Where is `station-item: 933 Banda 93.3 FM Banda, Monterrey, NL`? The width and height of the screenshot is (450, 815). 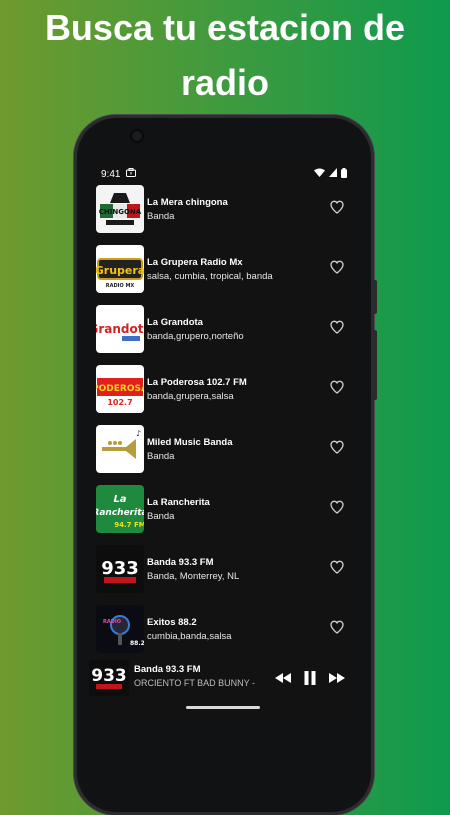
station-item: 933 Banda 93.3 FM Banda, Monterrey, NL is located at coordinates (223, 573).